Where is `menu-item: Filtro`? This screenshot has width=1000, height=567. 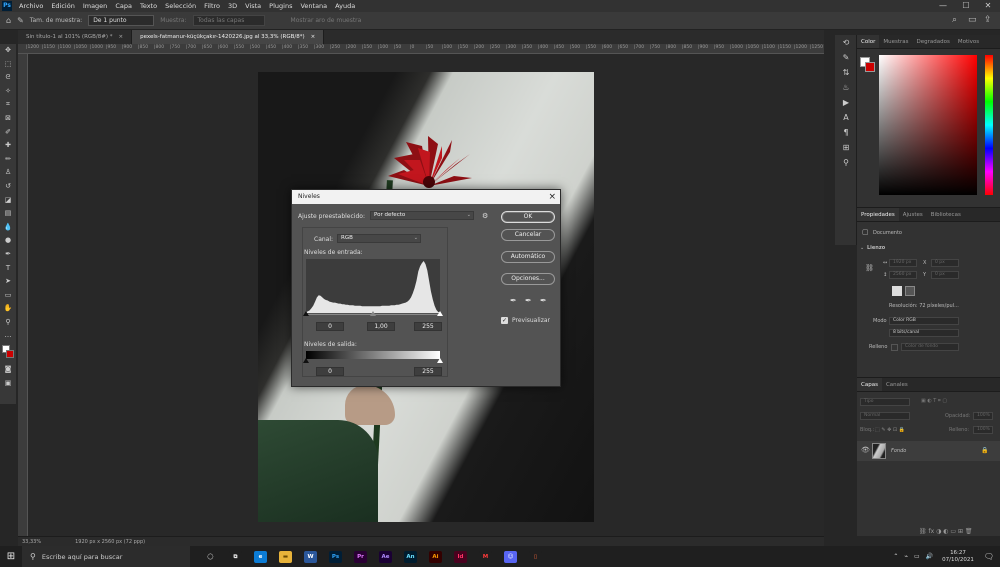 menu-item: Filtro is located at coordinates (212, 6).